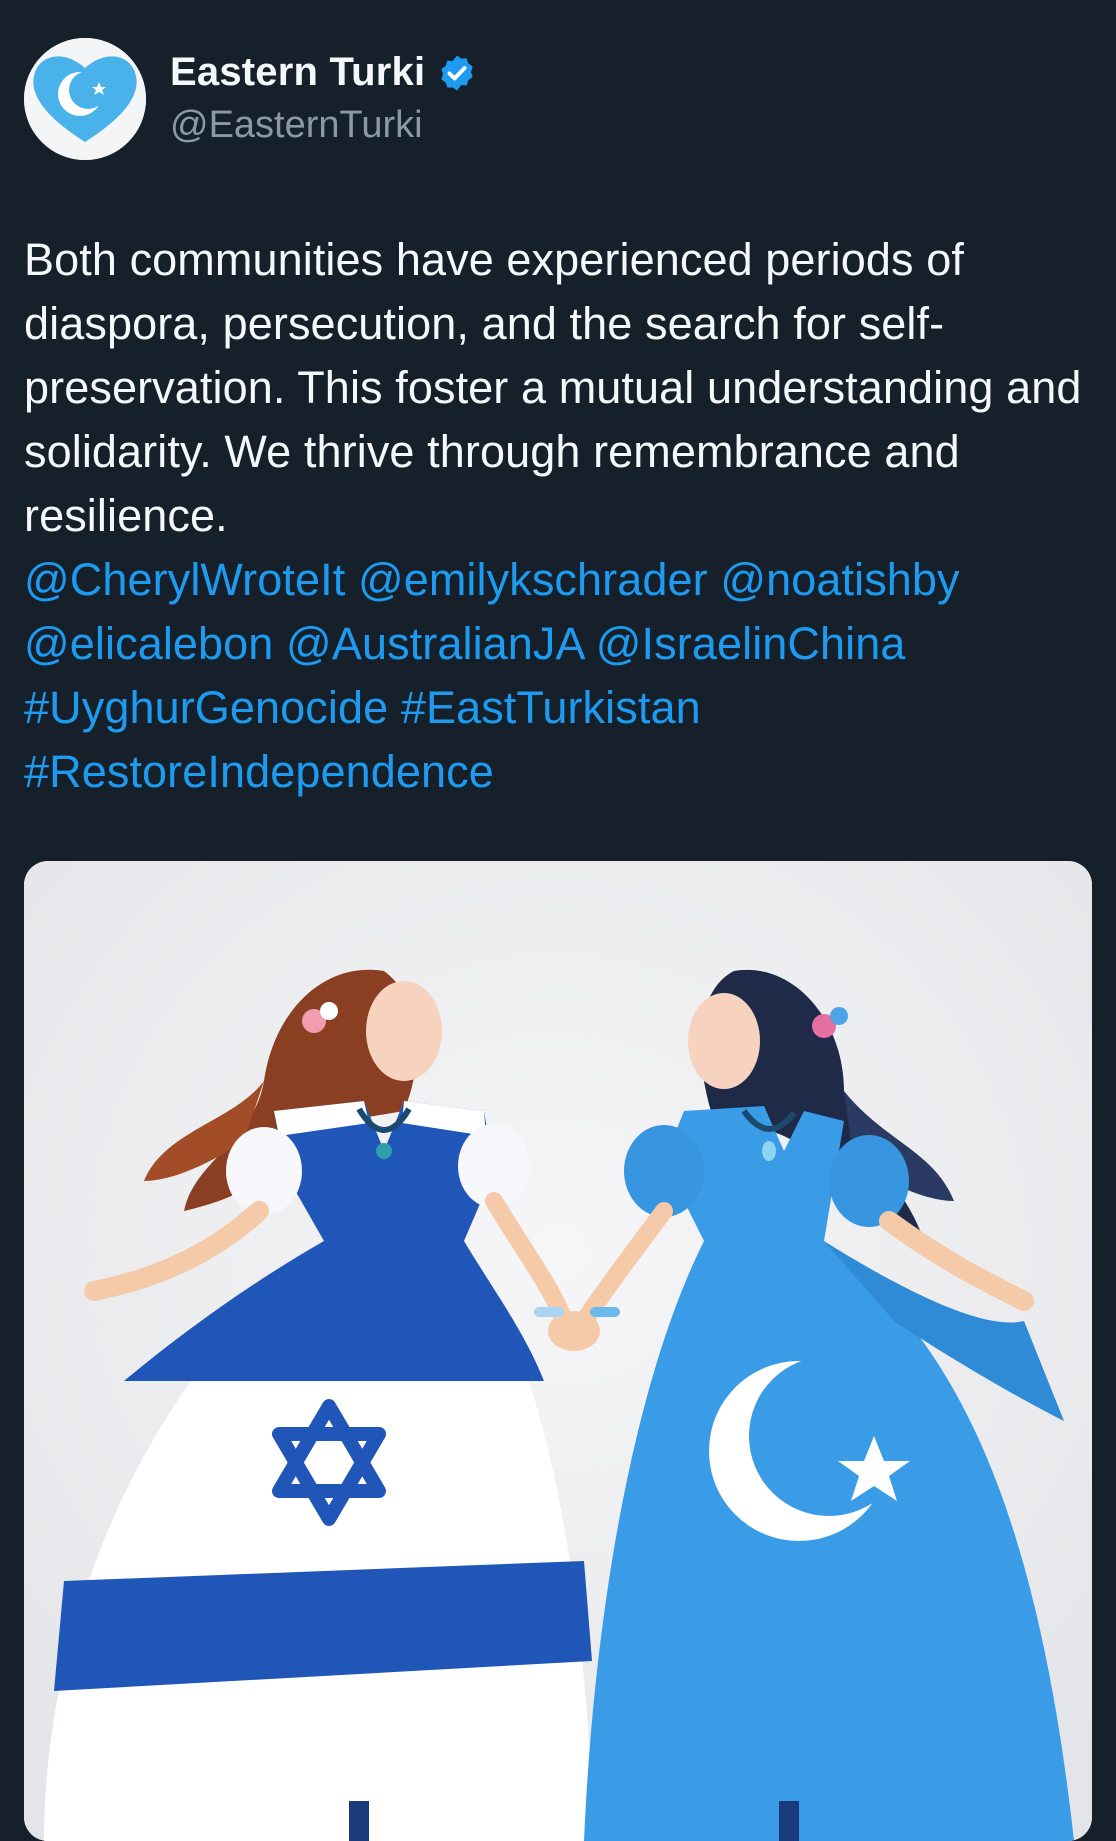 Image resolution: width=1116 pixels, height=1841 pixels. Describe the element at coordinates (434, 643) in the screenshot. I see `mention-link: @AustralianJA` at that location.